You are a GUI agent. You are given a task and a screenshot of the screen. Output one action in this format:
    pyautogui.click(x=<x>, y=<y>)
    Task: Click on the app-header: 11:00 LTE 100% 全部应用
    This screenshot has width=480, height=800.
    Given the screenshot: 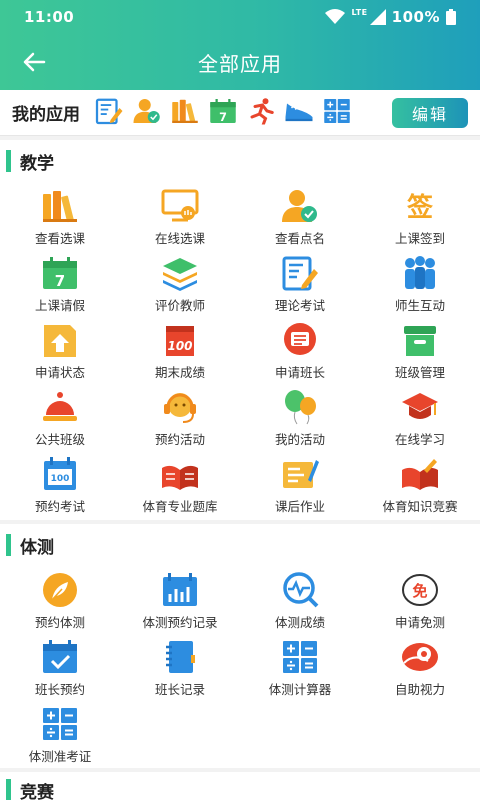 What is the action you would take?
    pyautogui.click(x=240, y=45)
    